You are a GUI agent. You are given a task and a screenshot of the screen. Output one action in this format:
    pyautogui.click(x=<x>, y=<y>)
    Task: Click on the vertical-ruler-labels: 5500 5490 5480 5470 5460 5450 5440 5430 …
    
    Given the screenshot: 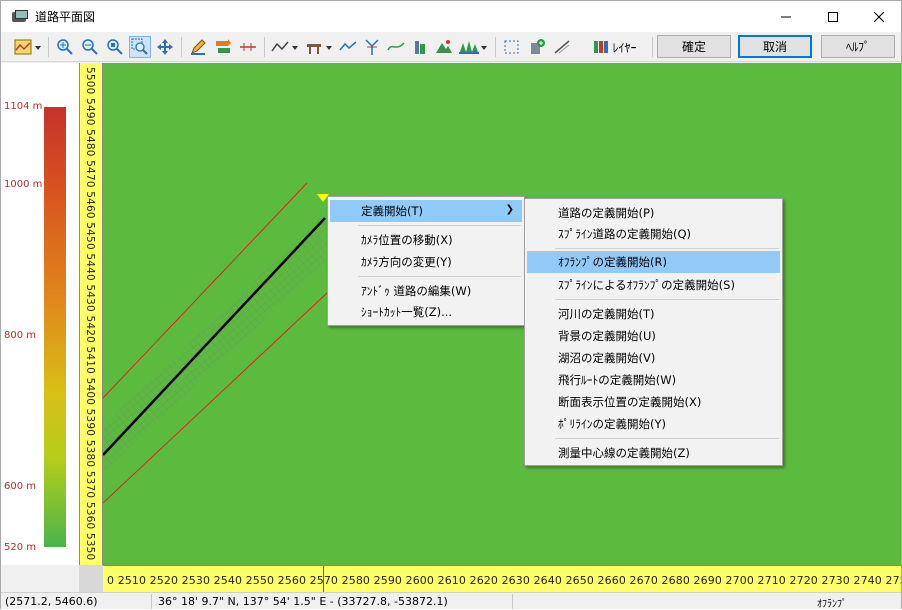 What is the action you would take?
    pyautogui.click(x=90, y=316)
    